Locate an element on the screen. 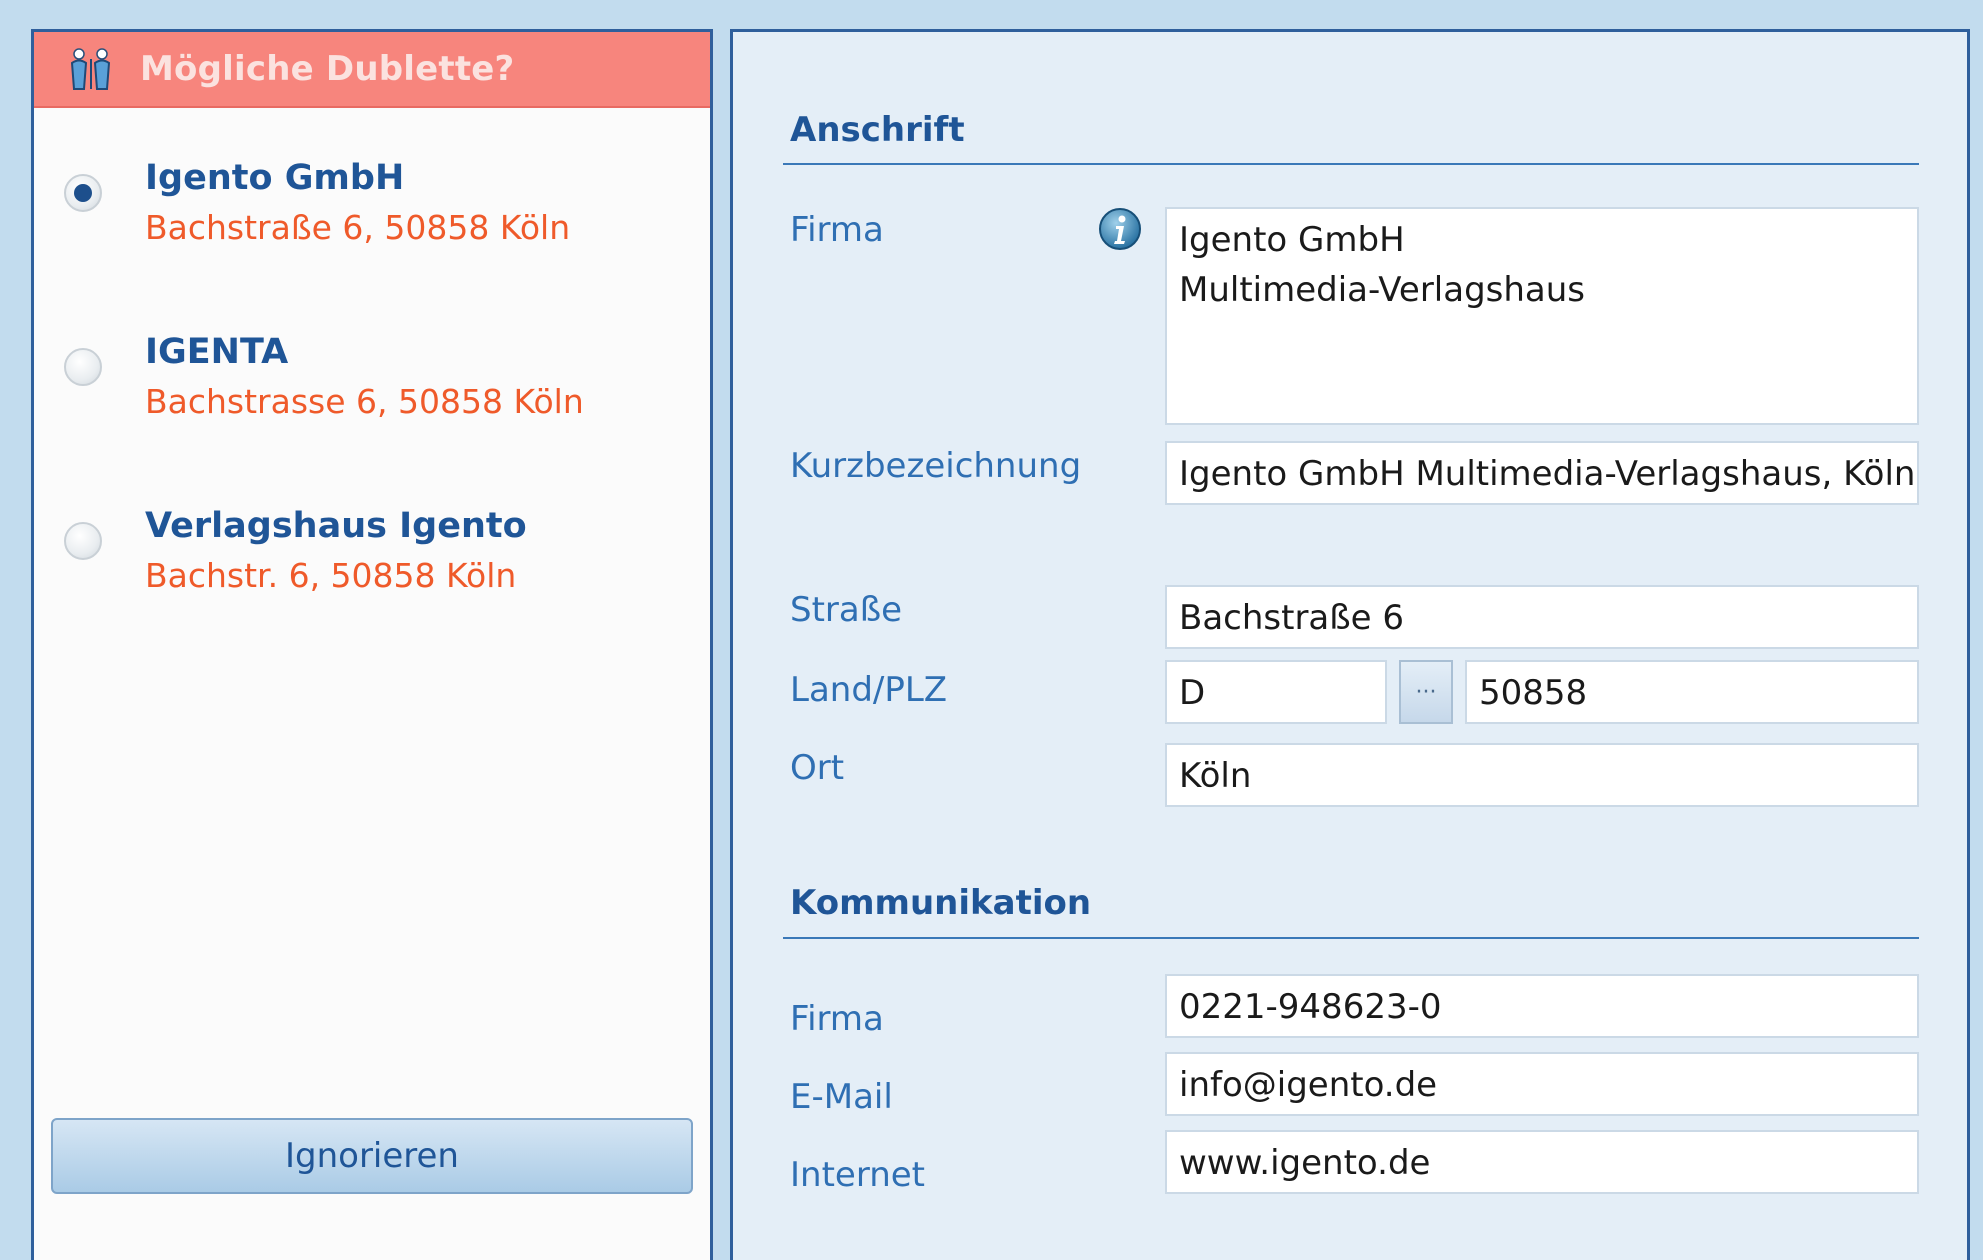 This screenshot has height=1260, width=1983. candidate-name: IGENTA is located at coordinates (217, 352).